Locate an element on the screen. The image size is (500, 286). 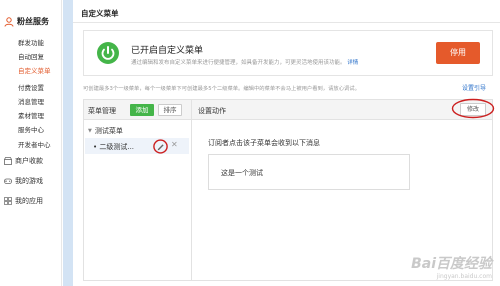
watermark: Bai百度经验 jingyan.baidu.com is located at coordinates (451, 266).